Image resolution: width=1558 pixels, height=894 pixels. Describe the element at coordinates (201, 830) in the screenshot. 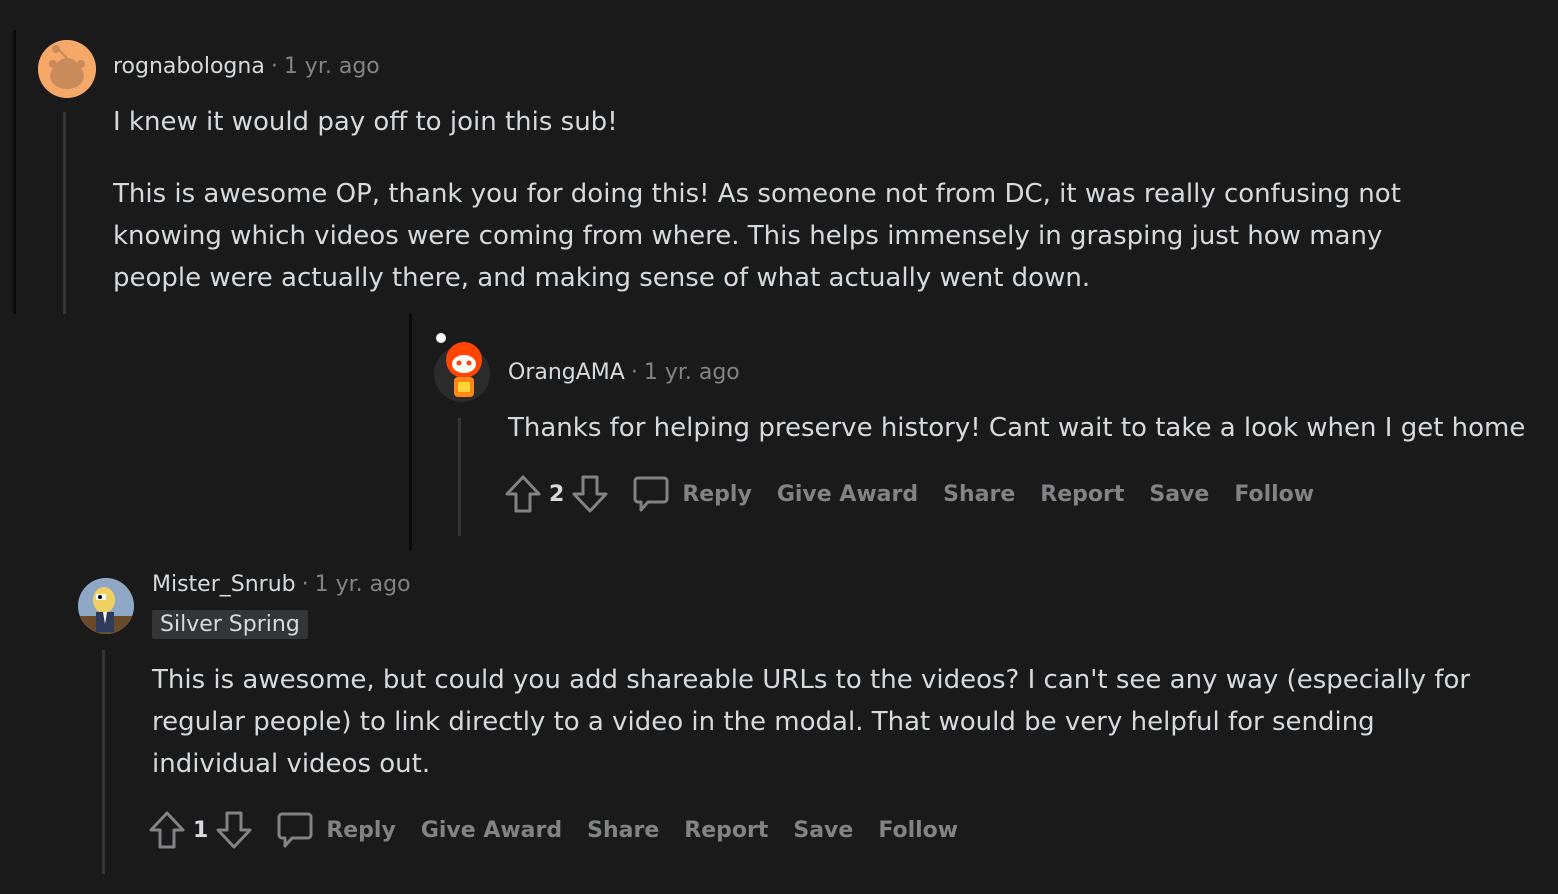

I see `vote-count: 1` at that location.